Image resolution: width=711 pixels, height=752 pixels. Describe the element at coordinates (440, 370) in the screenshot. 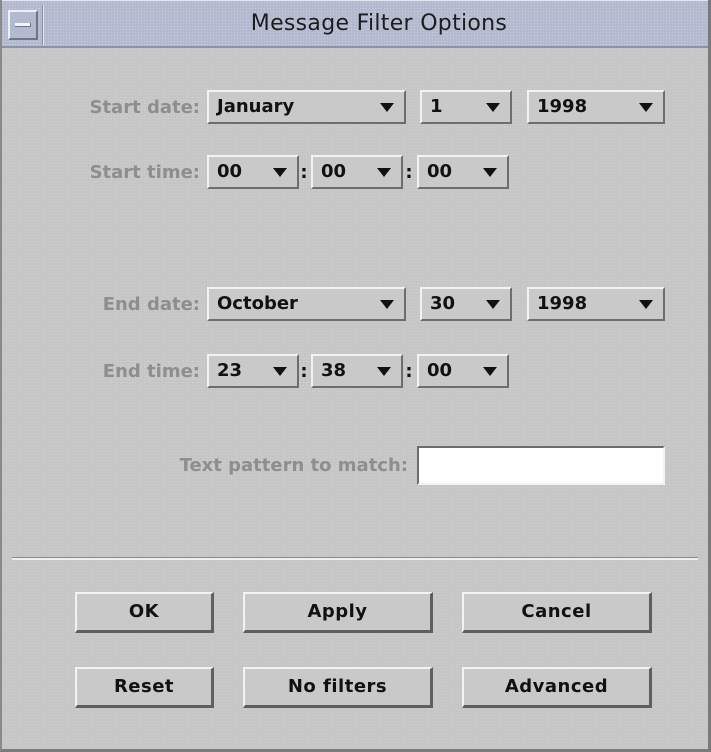

I see `end-second-value: 00` at that location.